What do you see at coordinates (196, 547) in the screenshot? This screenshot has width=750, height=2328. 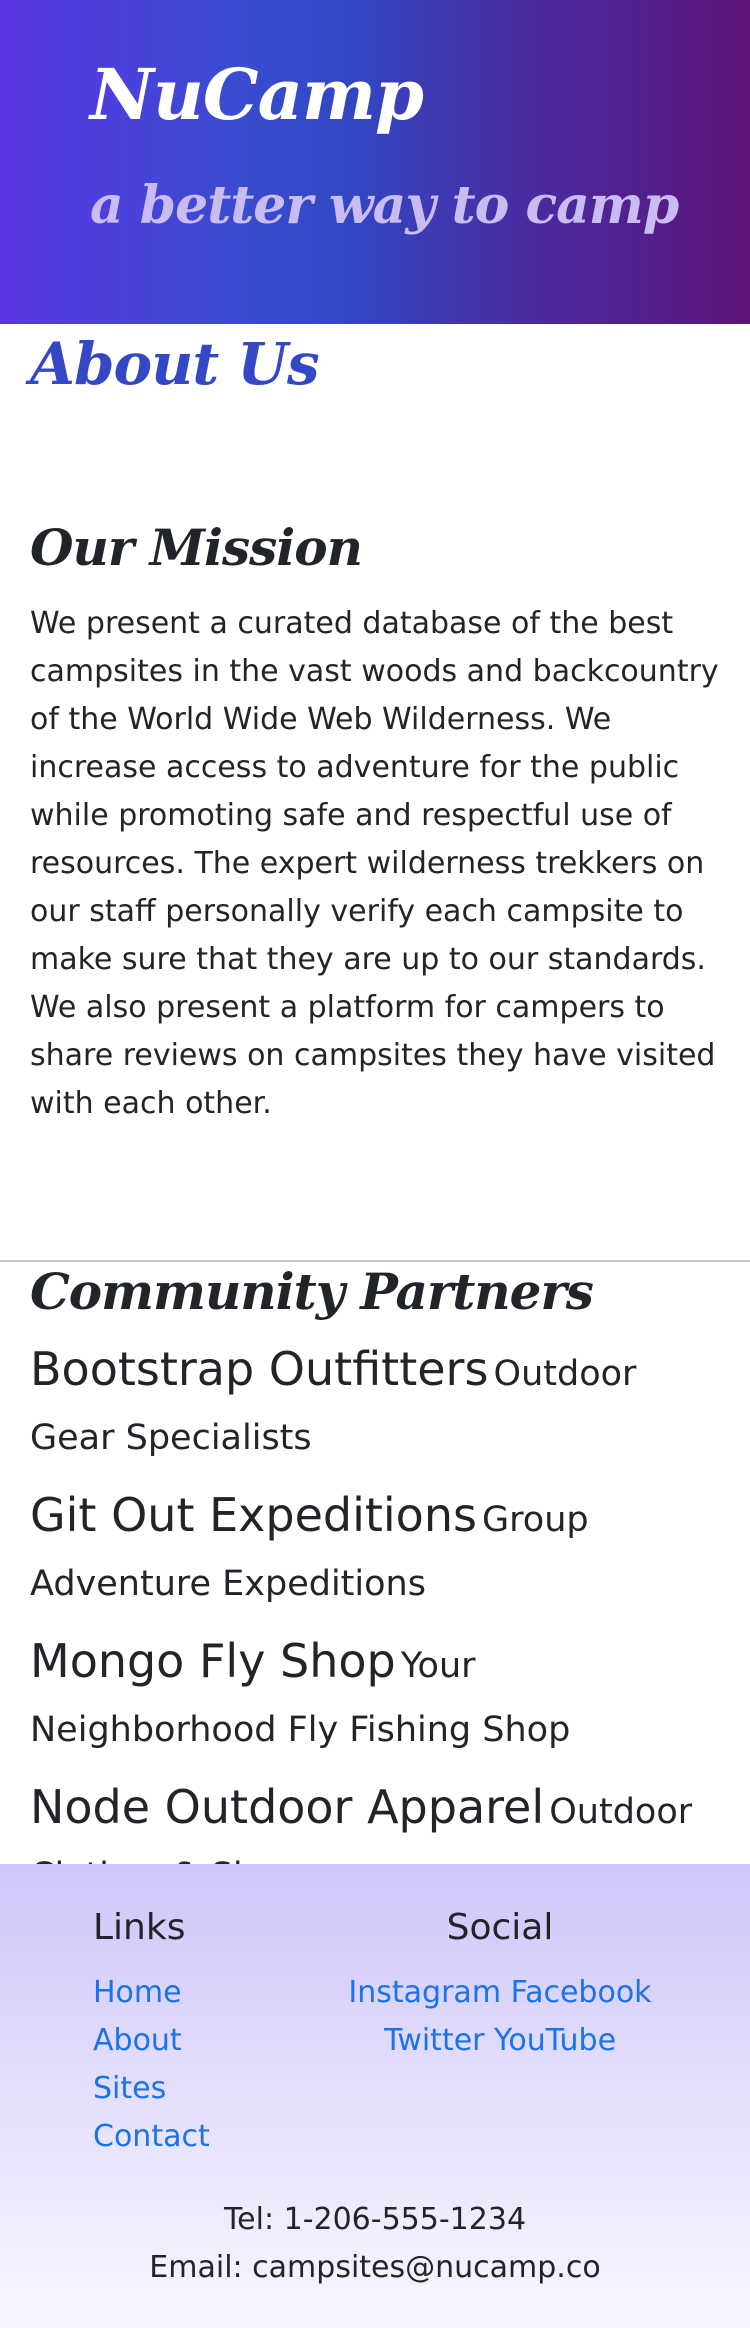 I see `mission-heading: Our Mission` at bounding box center [196, 547].